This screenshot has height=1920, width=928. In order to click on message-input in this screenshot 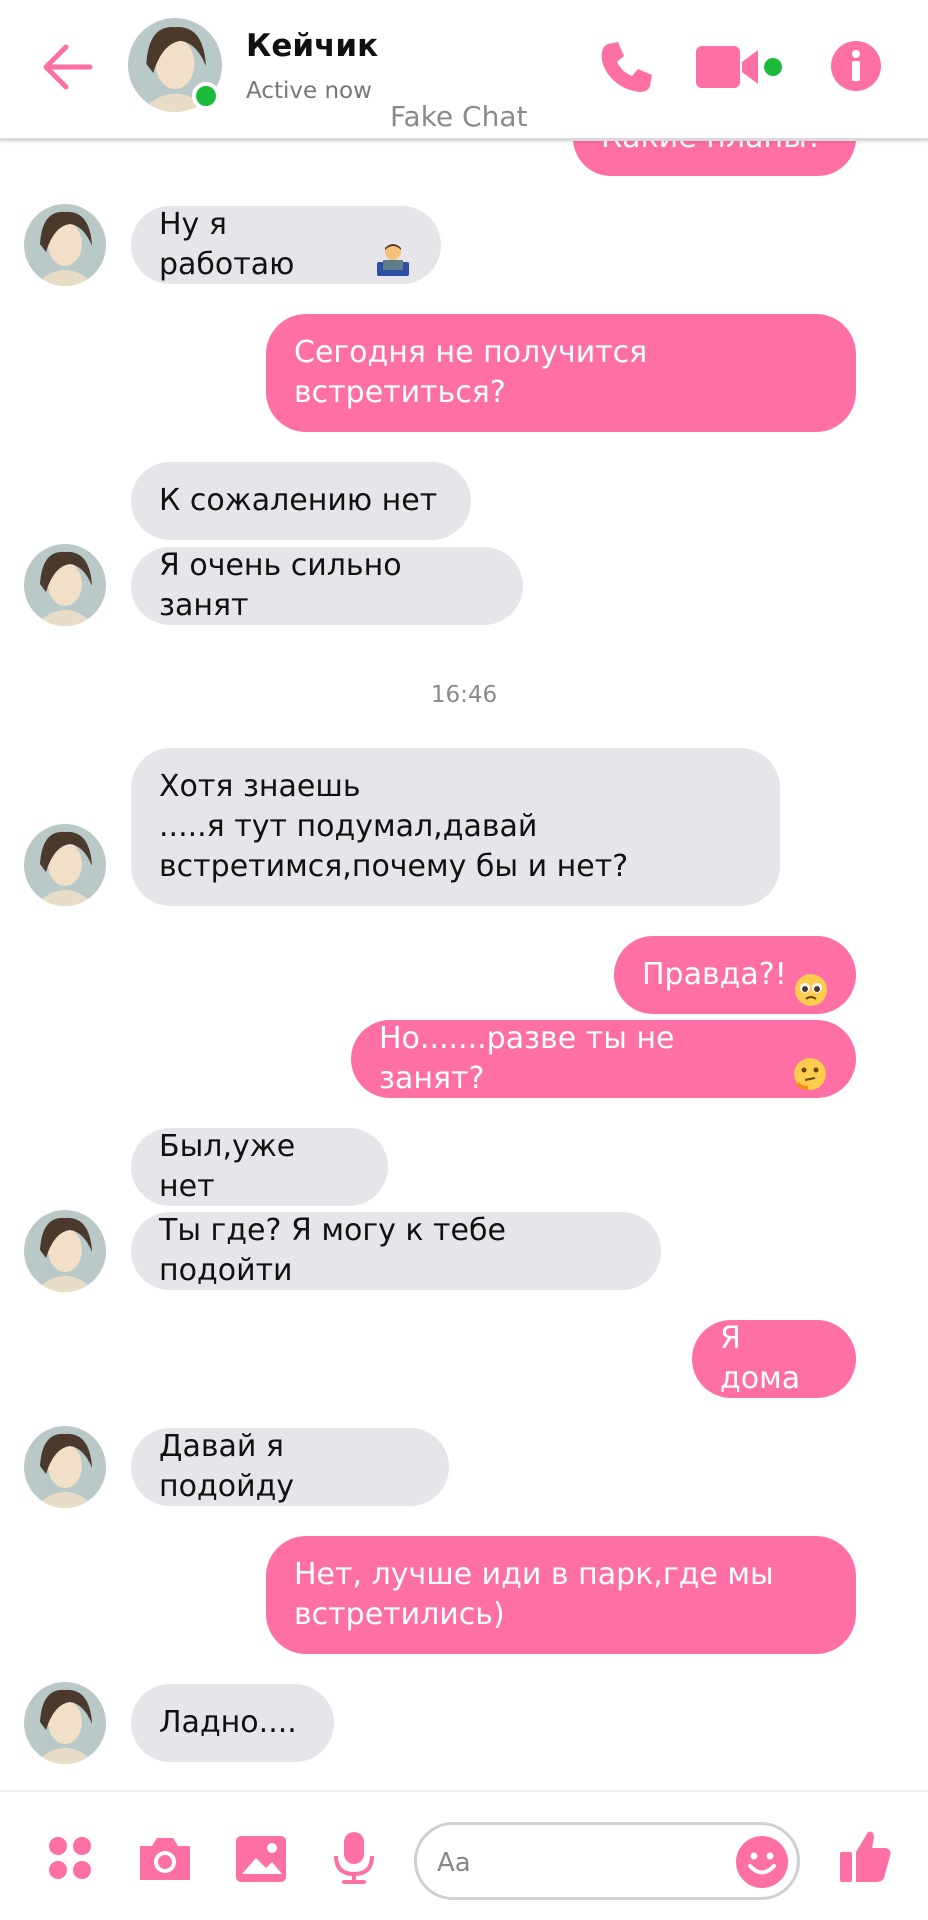, I will do `click(577, 1863)`.